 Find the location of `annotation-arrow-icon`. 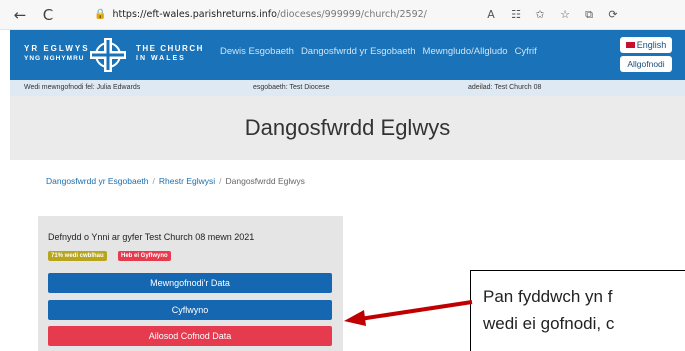

annotation-arrow-icon is located at coordinates (408, 313).